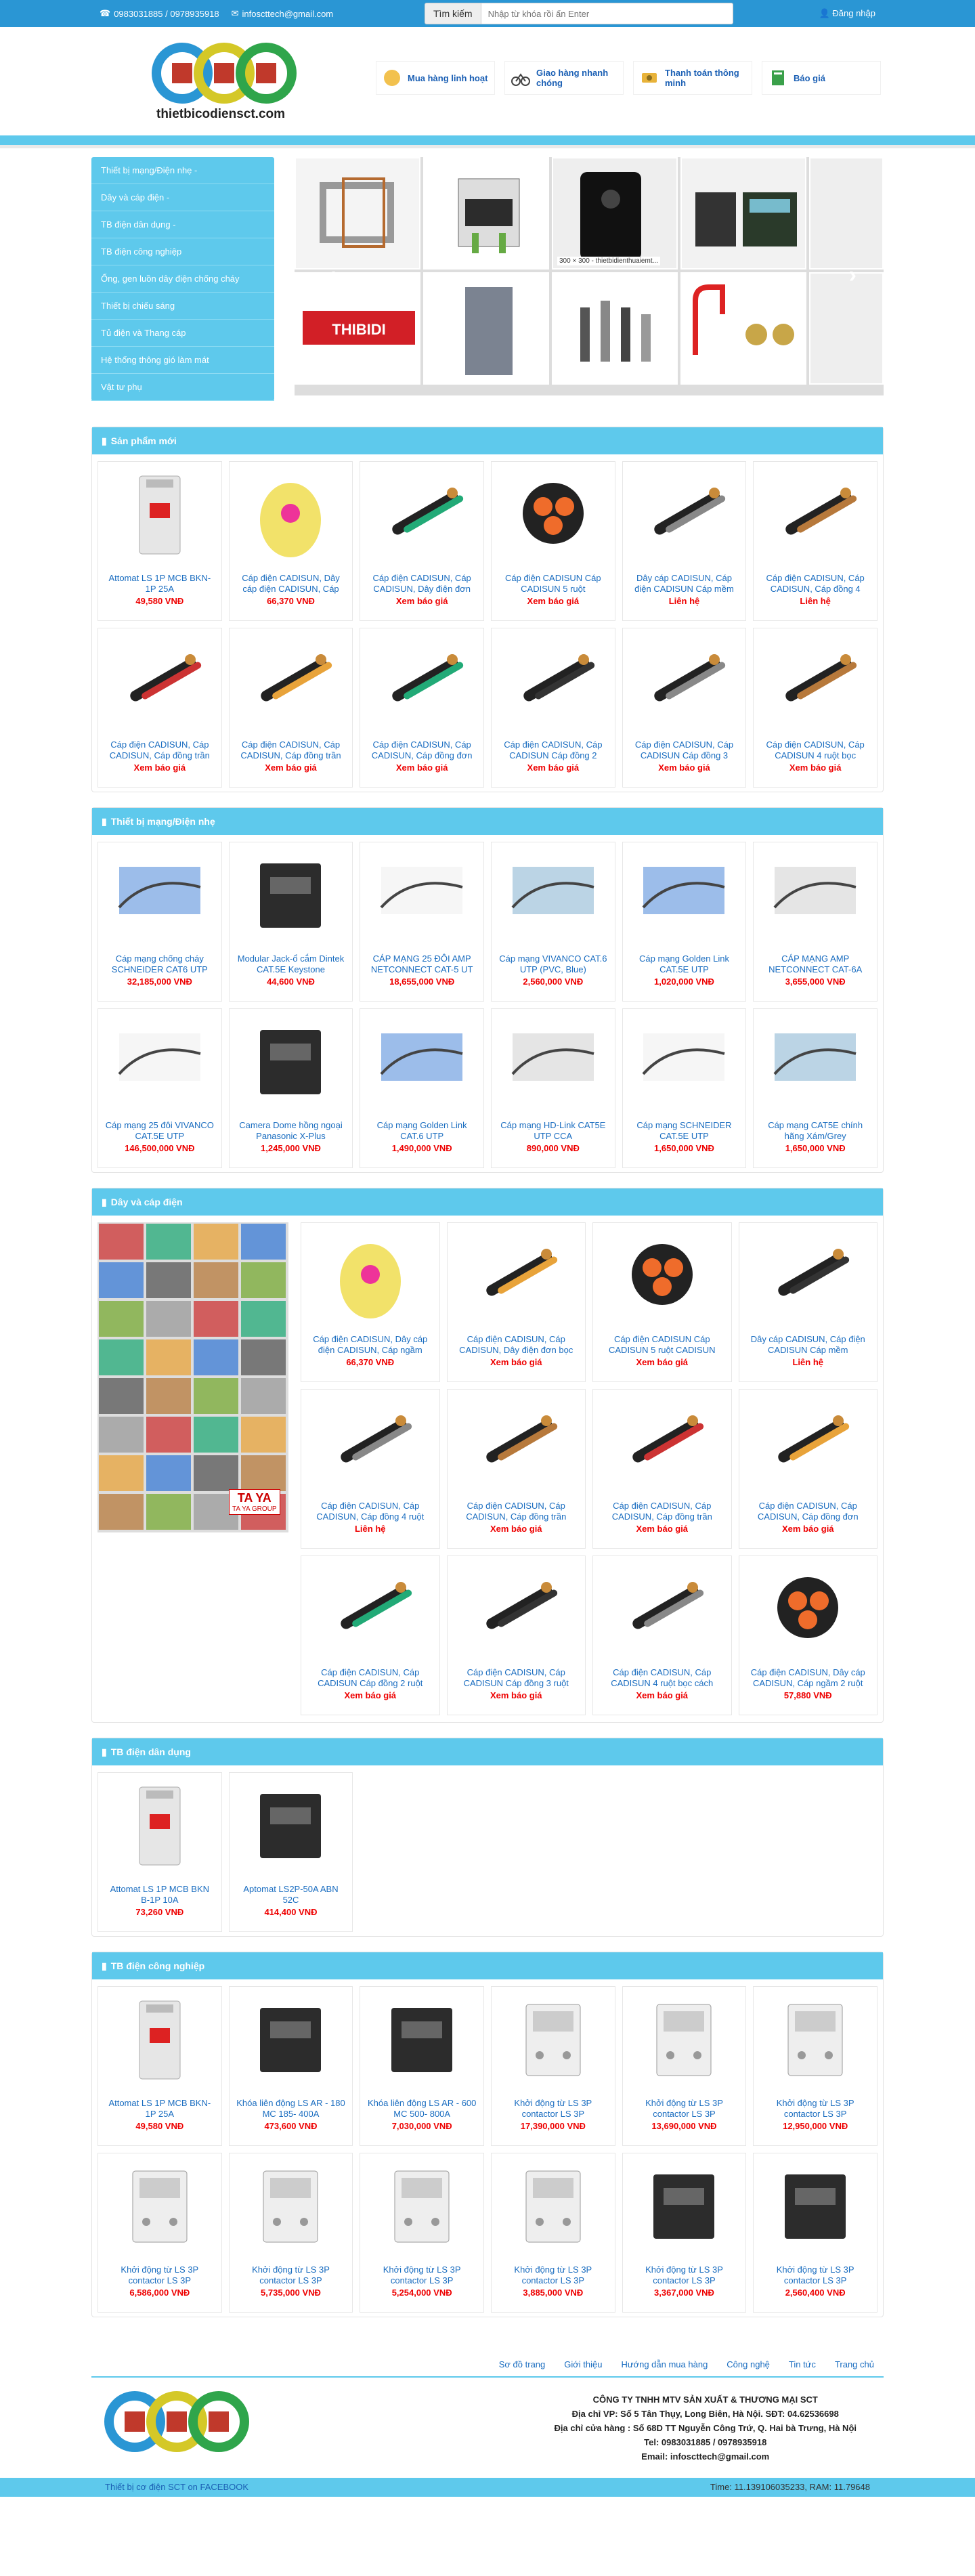 The height and width of the screenshot is (2576, 975). What do you see at coordinates (183, 279) in the screenshot?
I see `sidebar-item: Ống, gen luồn dây điện chống cháy` at bounding box center [183, 279].